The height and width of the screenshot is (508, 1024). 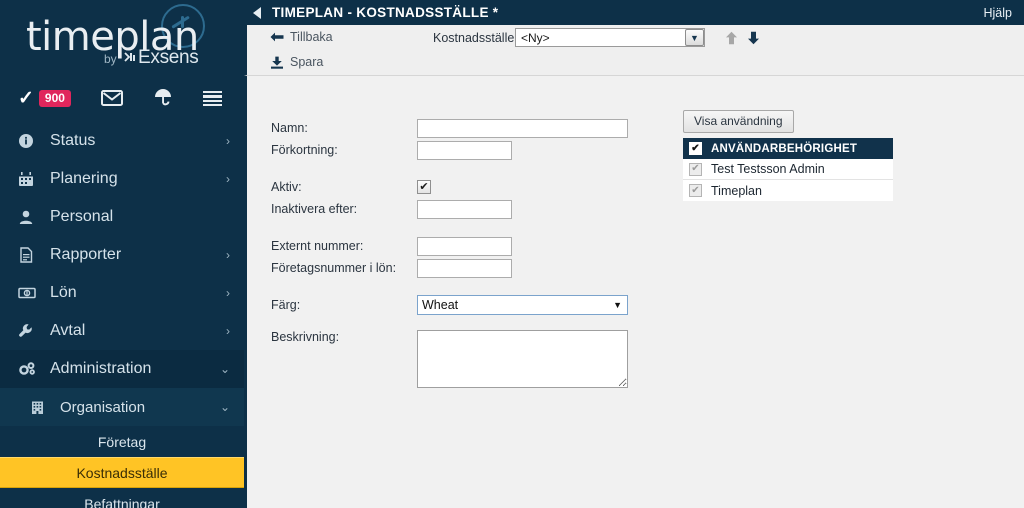 I want to click on exsens-mark-icon, so click(x=130, y=57).